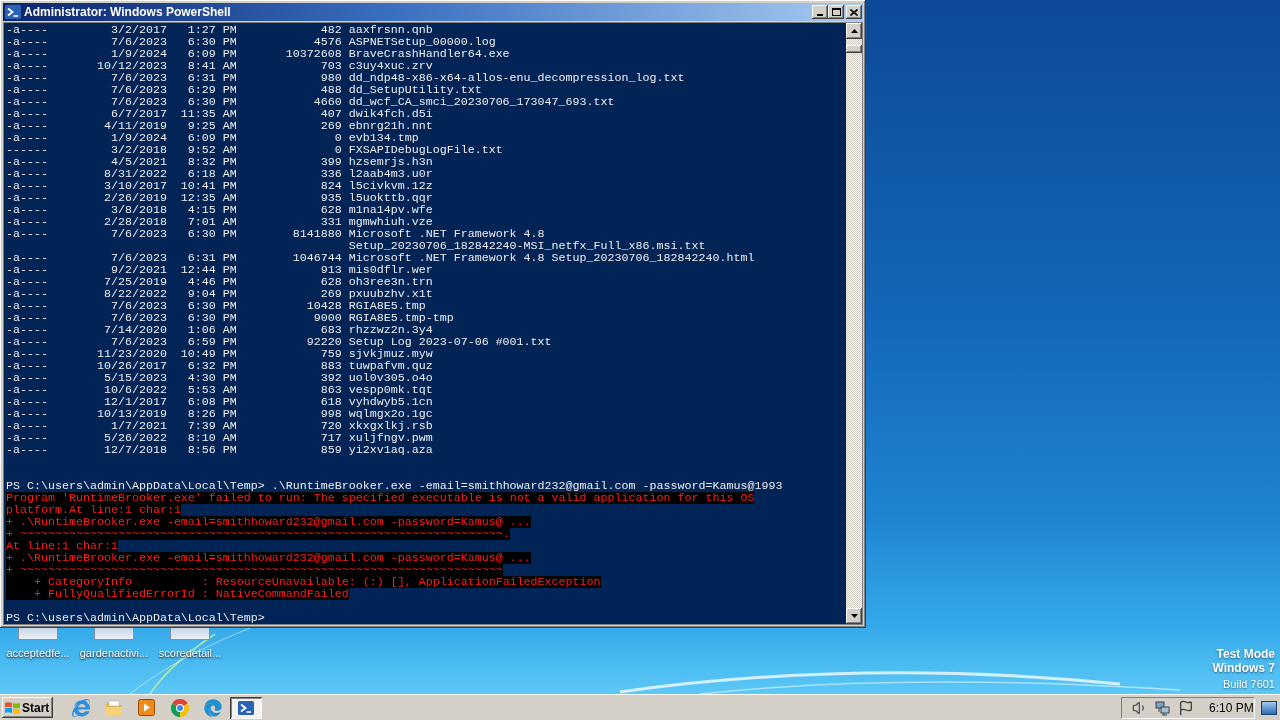 Image resolution: width=1280 pixels, height=720 pixels. What do you see at coordinates (27, 707) in the screenshot?
I see `start-button: Start` at bounding box center [27, 707].